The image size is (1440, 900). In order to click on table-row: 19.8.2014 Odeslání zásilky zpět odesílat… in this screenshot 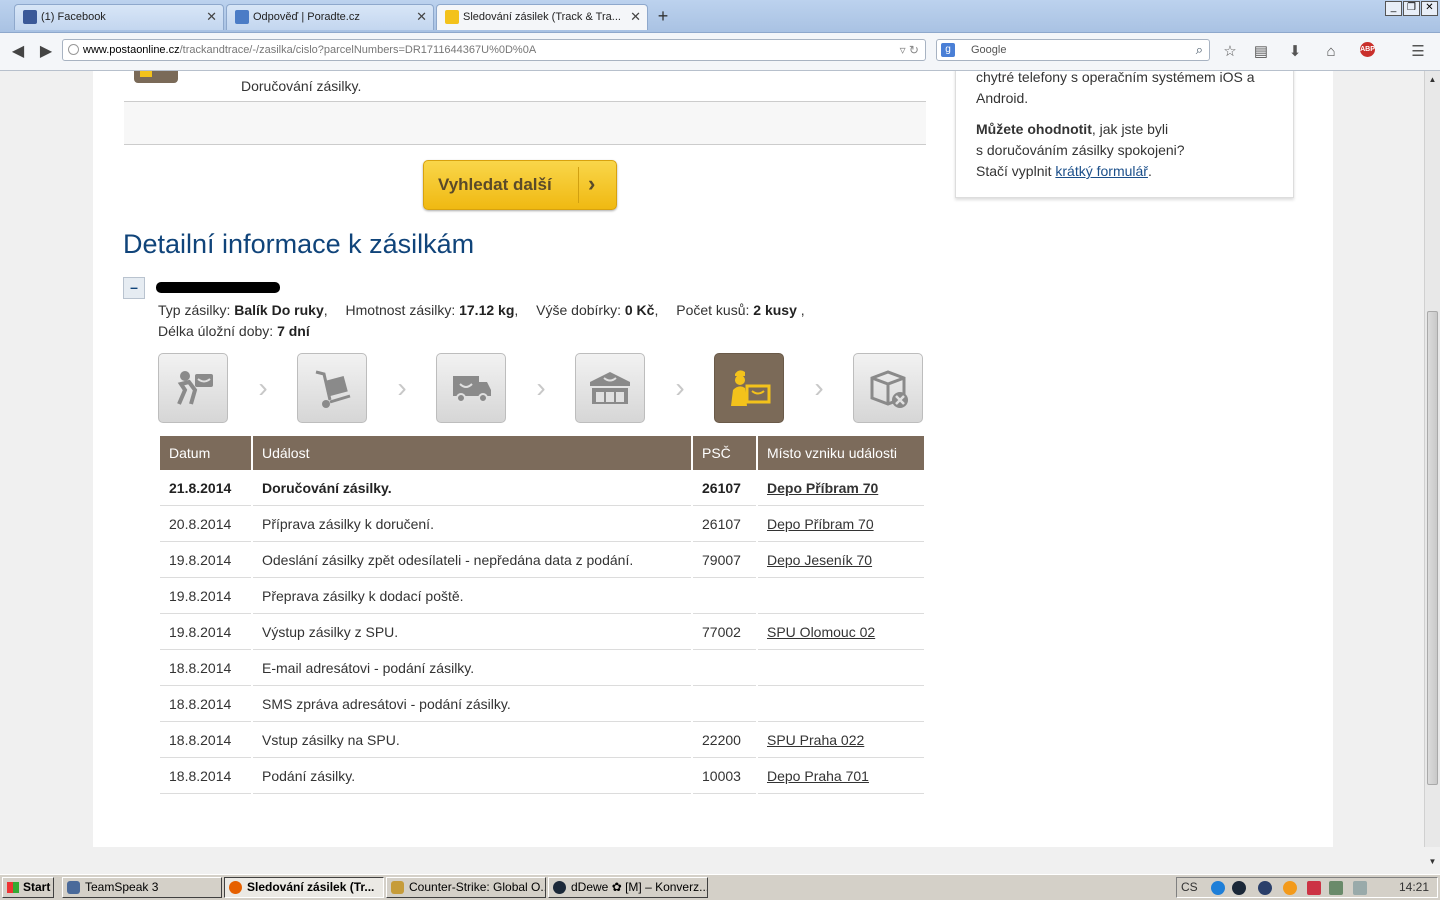, I will do `click(542, 560)`.